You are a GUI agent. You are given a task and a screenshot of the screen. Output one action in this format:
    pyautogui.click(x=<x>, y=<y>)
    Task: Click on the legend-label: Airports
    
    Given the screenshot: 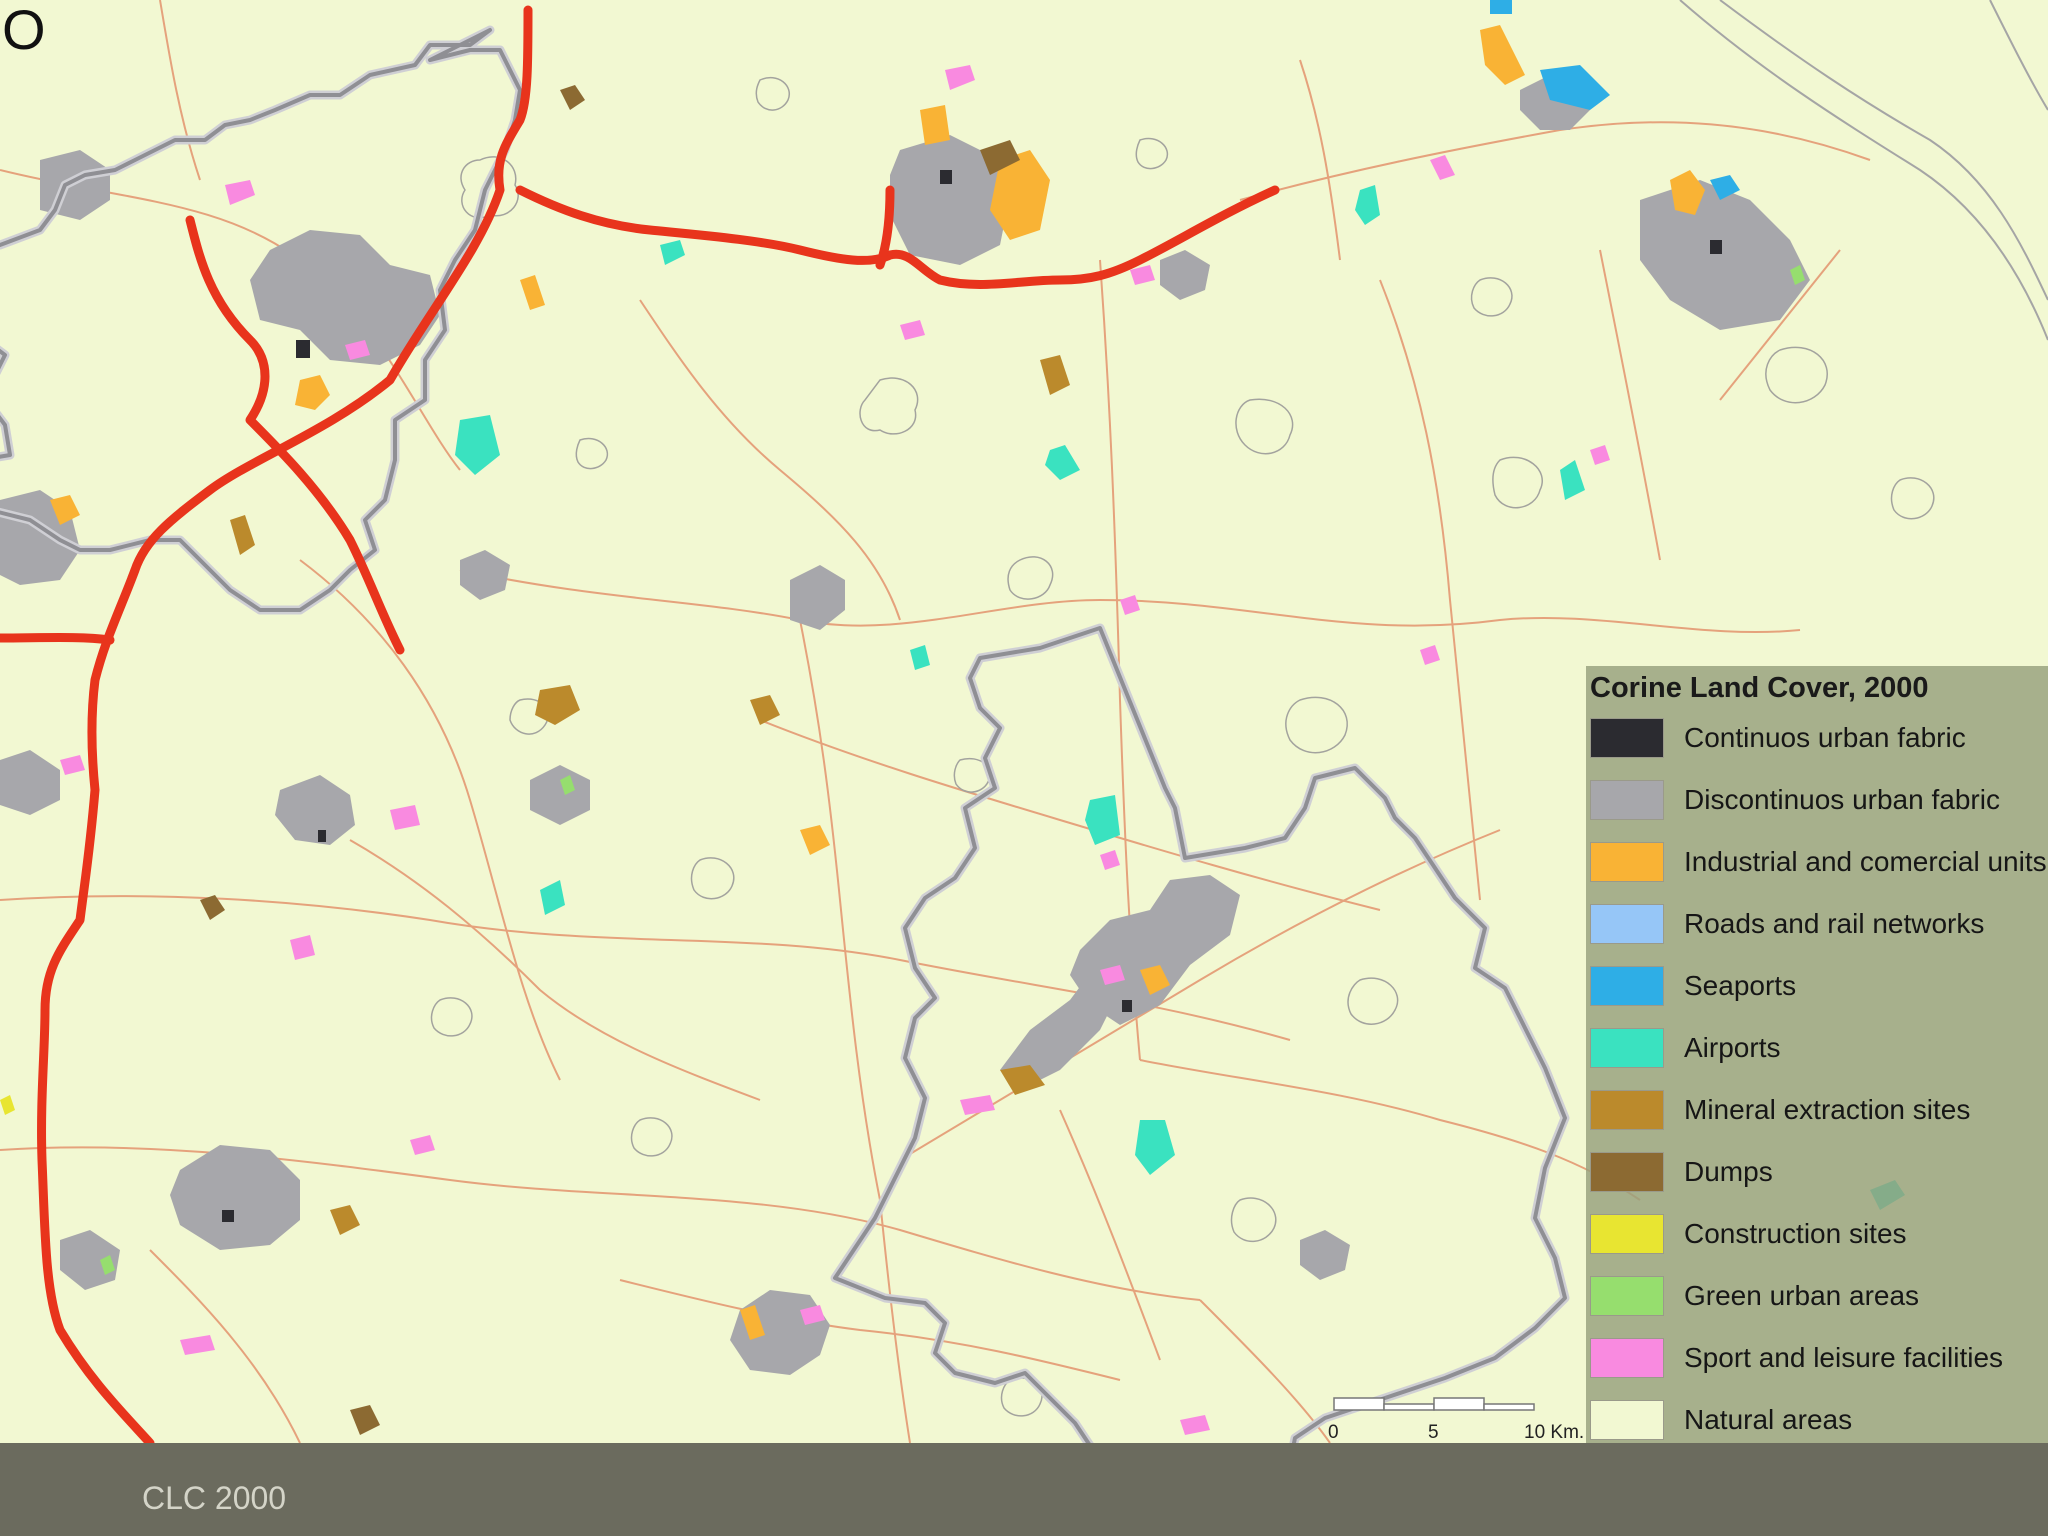 What is the action you would take?
    pyautogui.click(x=1732, y=1047)
    